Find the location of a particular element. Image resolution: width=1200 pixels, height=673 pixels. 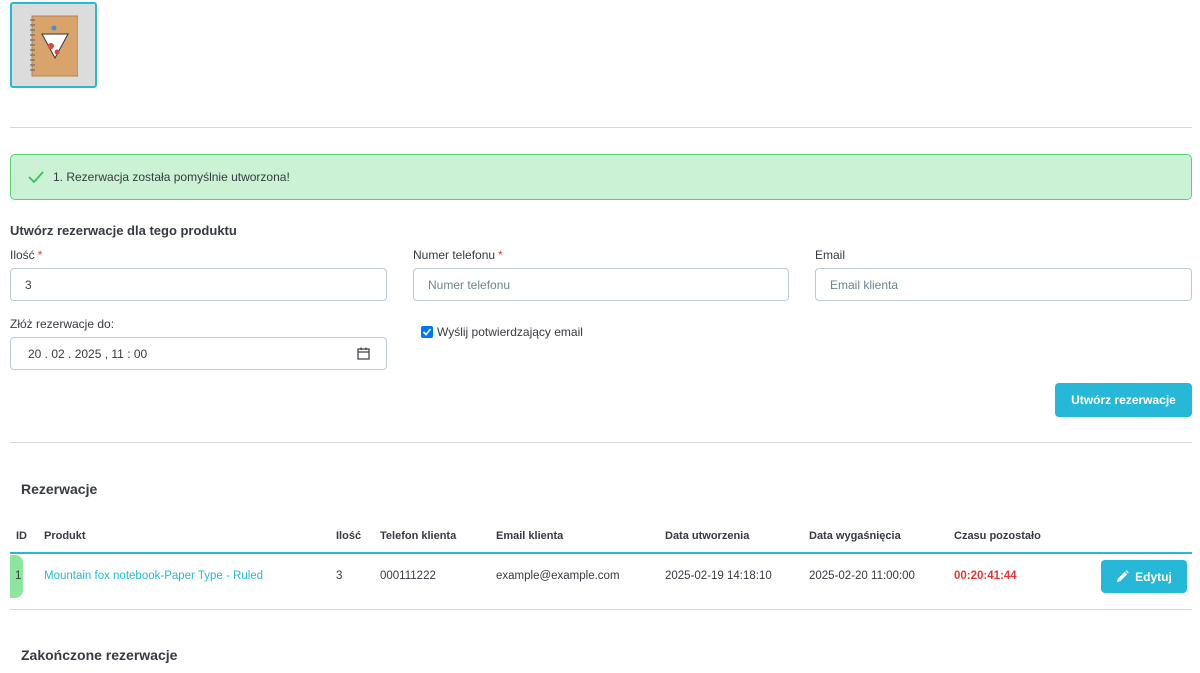

column-header-email: Email klienta is located at coordinates (530, 536).